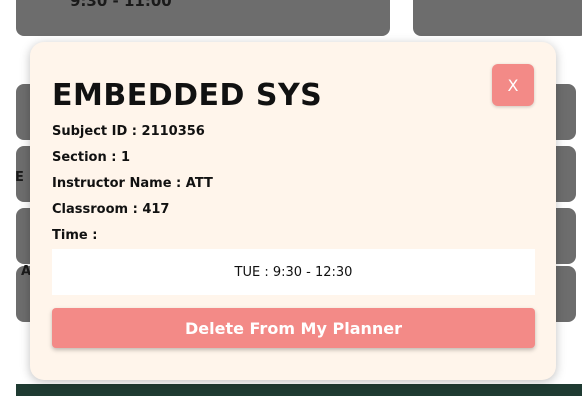 The width and height of the screenshot is (582, 396). What do you see at coordinates (121, 5) in the screenshot?
I see `background-time-text: 9:30 - 11:00` at bounding box center [121, 5].